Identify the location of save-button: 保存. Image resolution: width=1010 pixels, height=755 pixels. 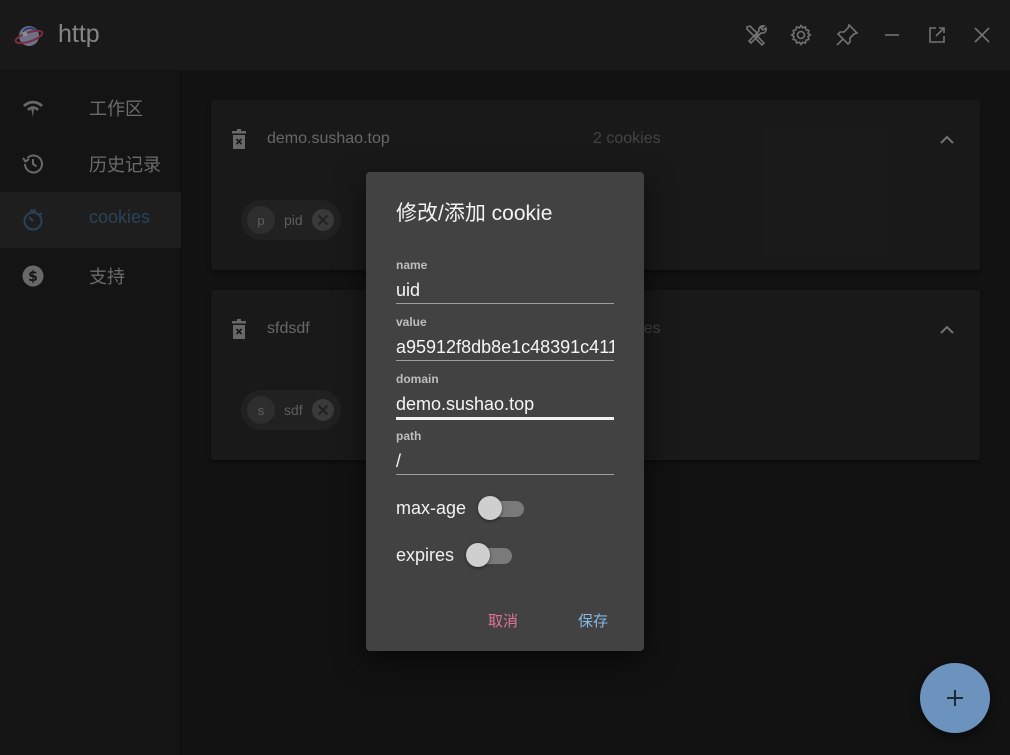
(593, 620).